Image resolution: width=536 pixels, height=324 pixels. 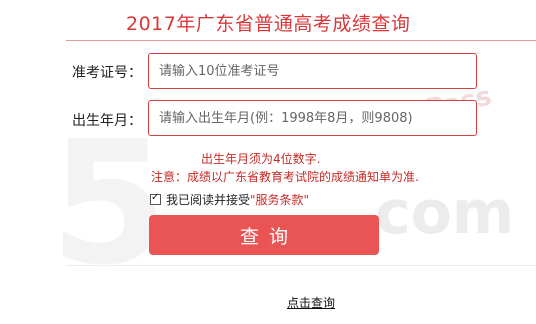 What do you see at coordinates (155, 198) in the screenshot?
I see `agree-checkbox` at bounding box center [155, 198].